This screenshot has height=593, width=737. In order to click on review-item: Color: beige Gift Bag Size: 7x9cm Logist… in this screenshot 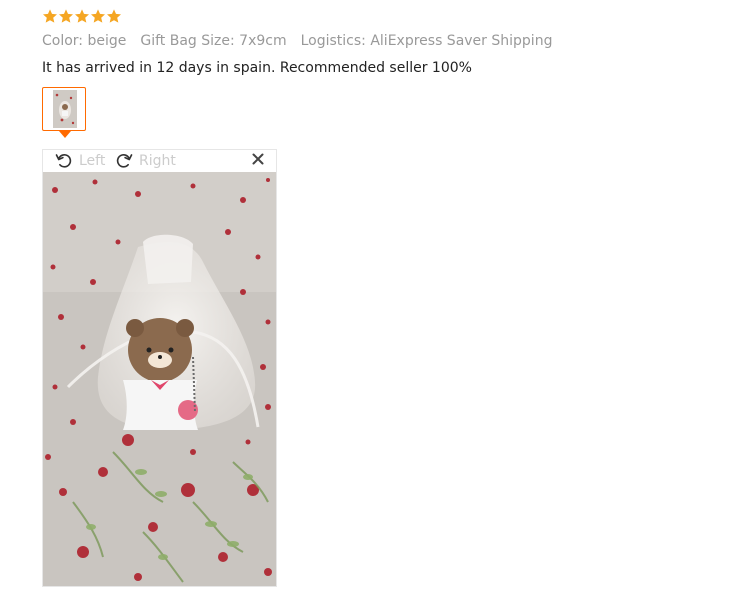, I will do `click(382, 42)`.